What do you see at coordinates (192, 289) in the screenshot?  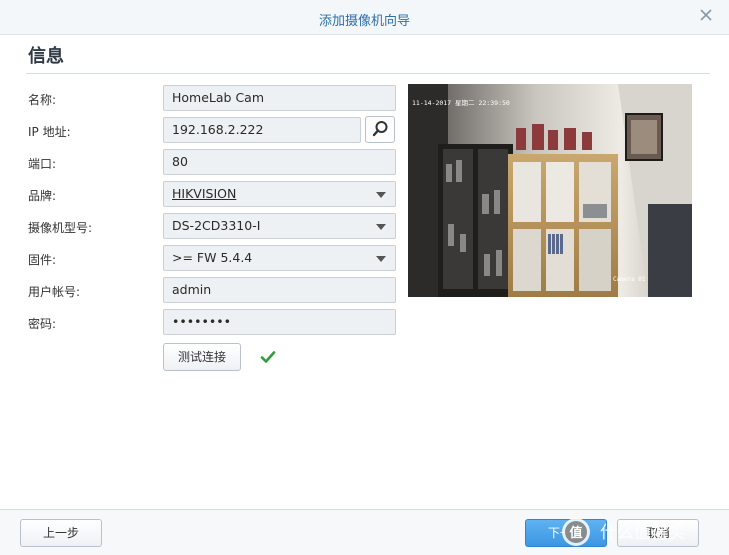 I see `username-input-value: admin` at bounding box center [192, 289].